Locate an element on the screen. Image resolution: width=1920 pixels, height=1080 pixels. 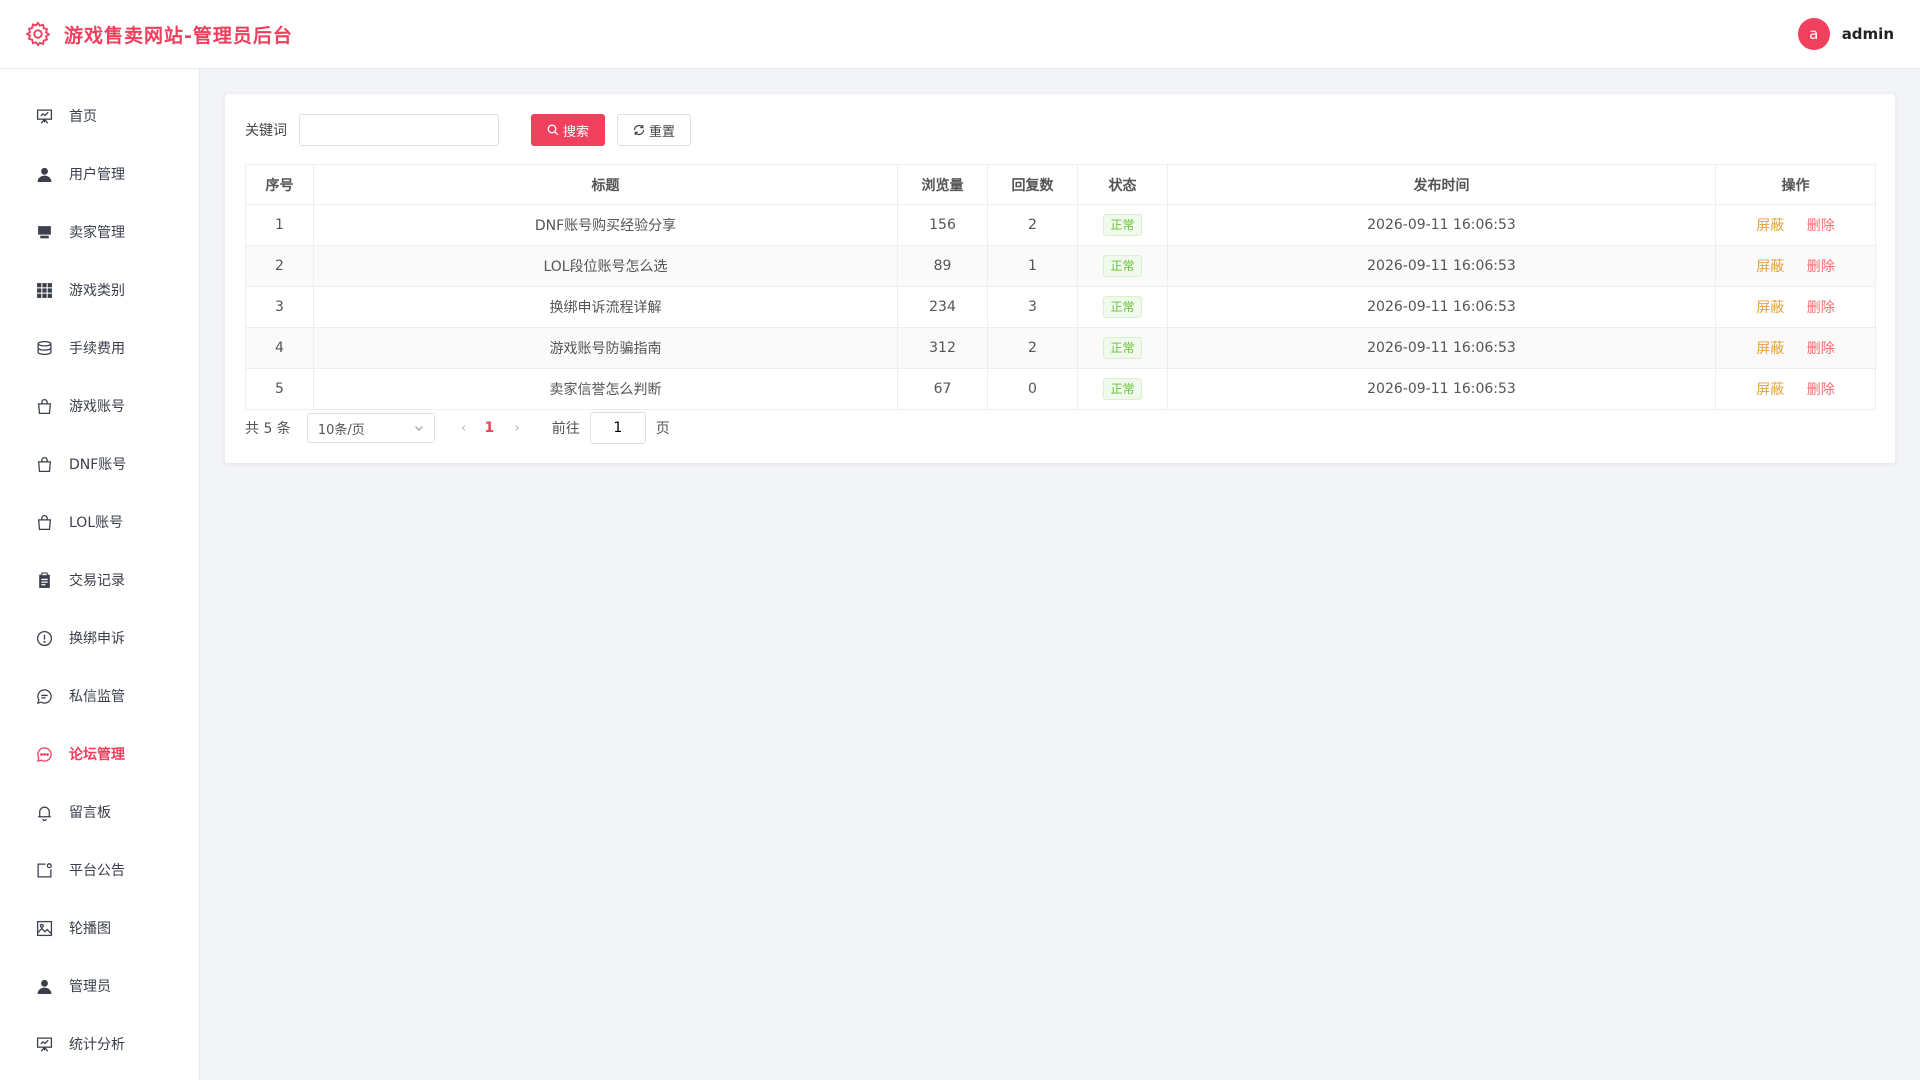
sidebar-item-label: 游戏账号 is located at coordinates (97, 407).